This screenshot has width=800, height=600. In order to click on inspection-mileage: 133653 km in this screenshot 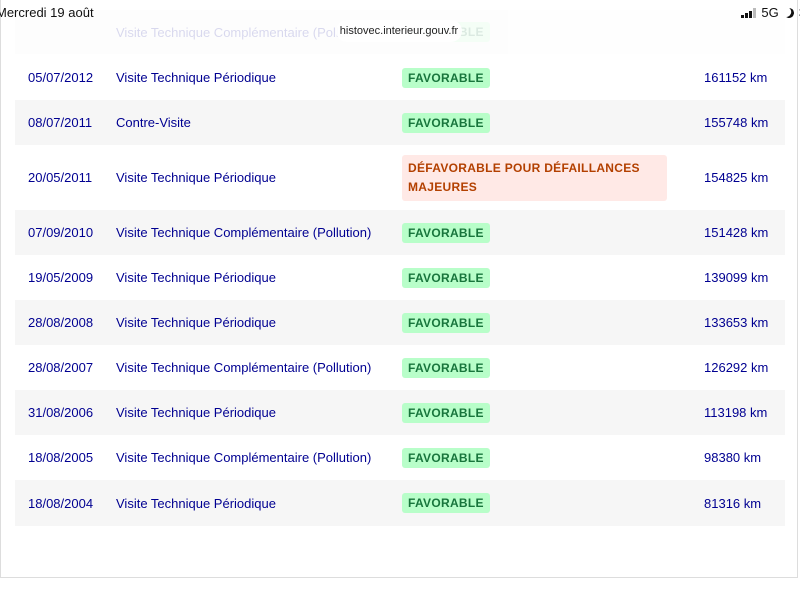, I will do `click(736, 322)`.